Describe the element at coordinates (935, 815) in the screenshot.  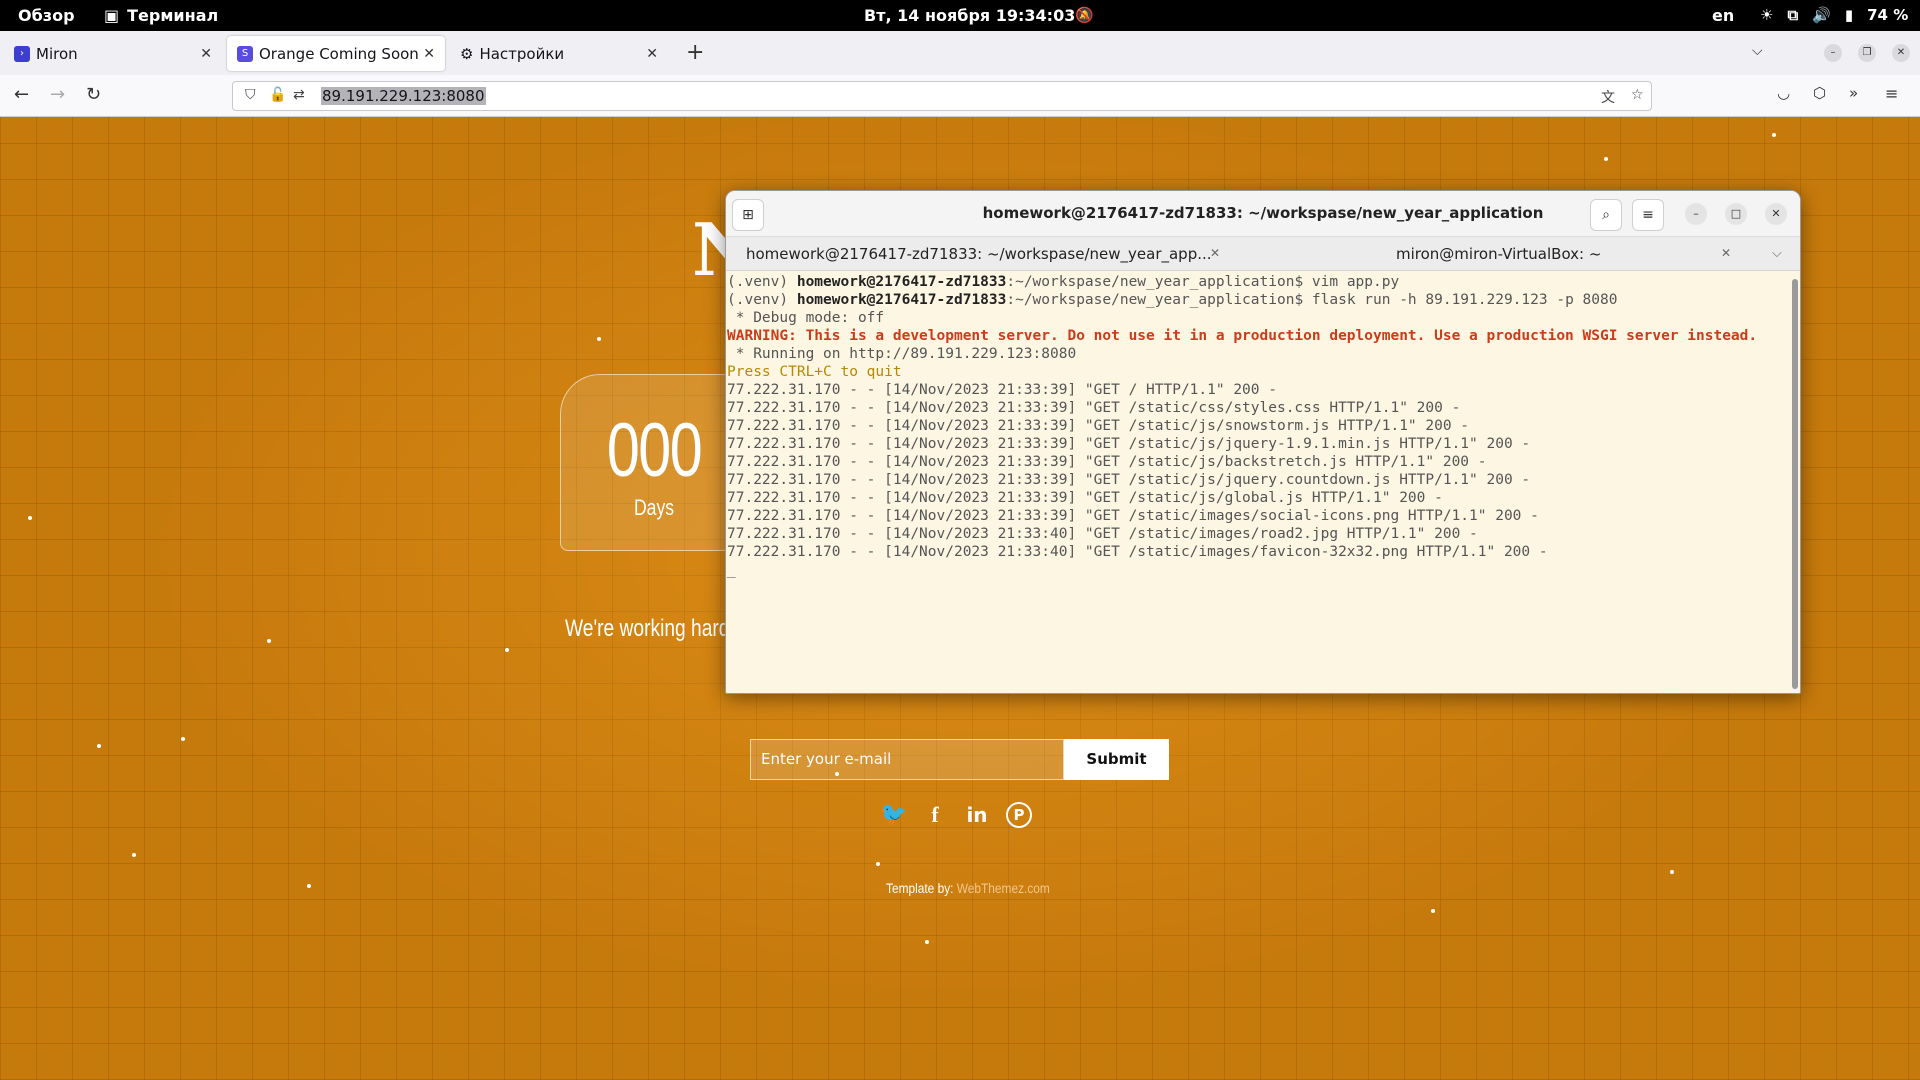
I see `facebook-icon: f` at that location.